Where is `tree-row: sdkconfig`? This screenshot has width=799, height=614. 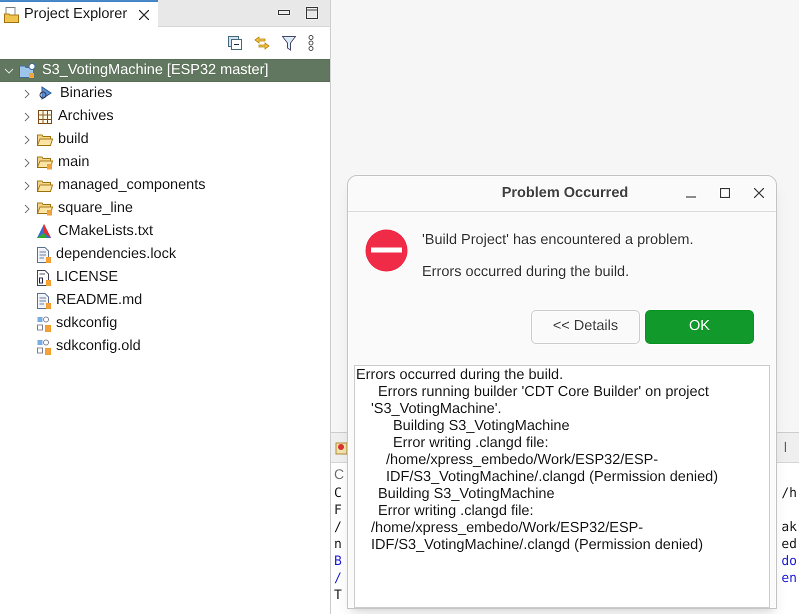
tree-row: sdkconfig is located at coordinates (165, 323).